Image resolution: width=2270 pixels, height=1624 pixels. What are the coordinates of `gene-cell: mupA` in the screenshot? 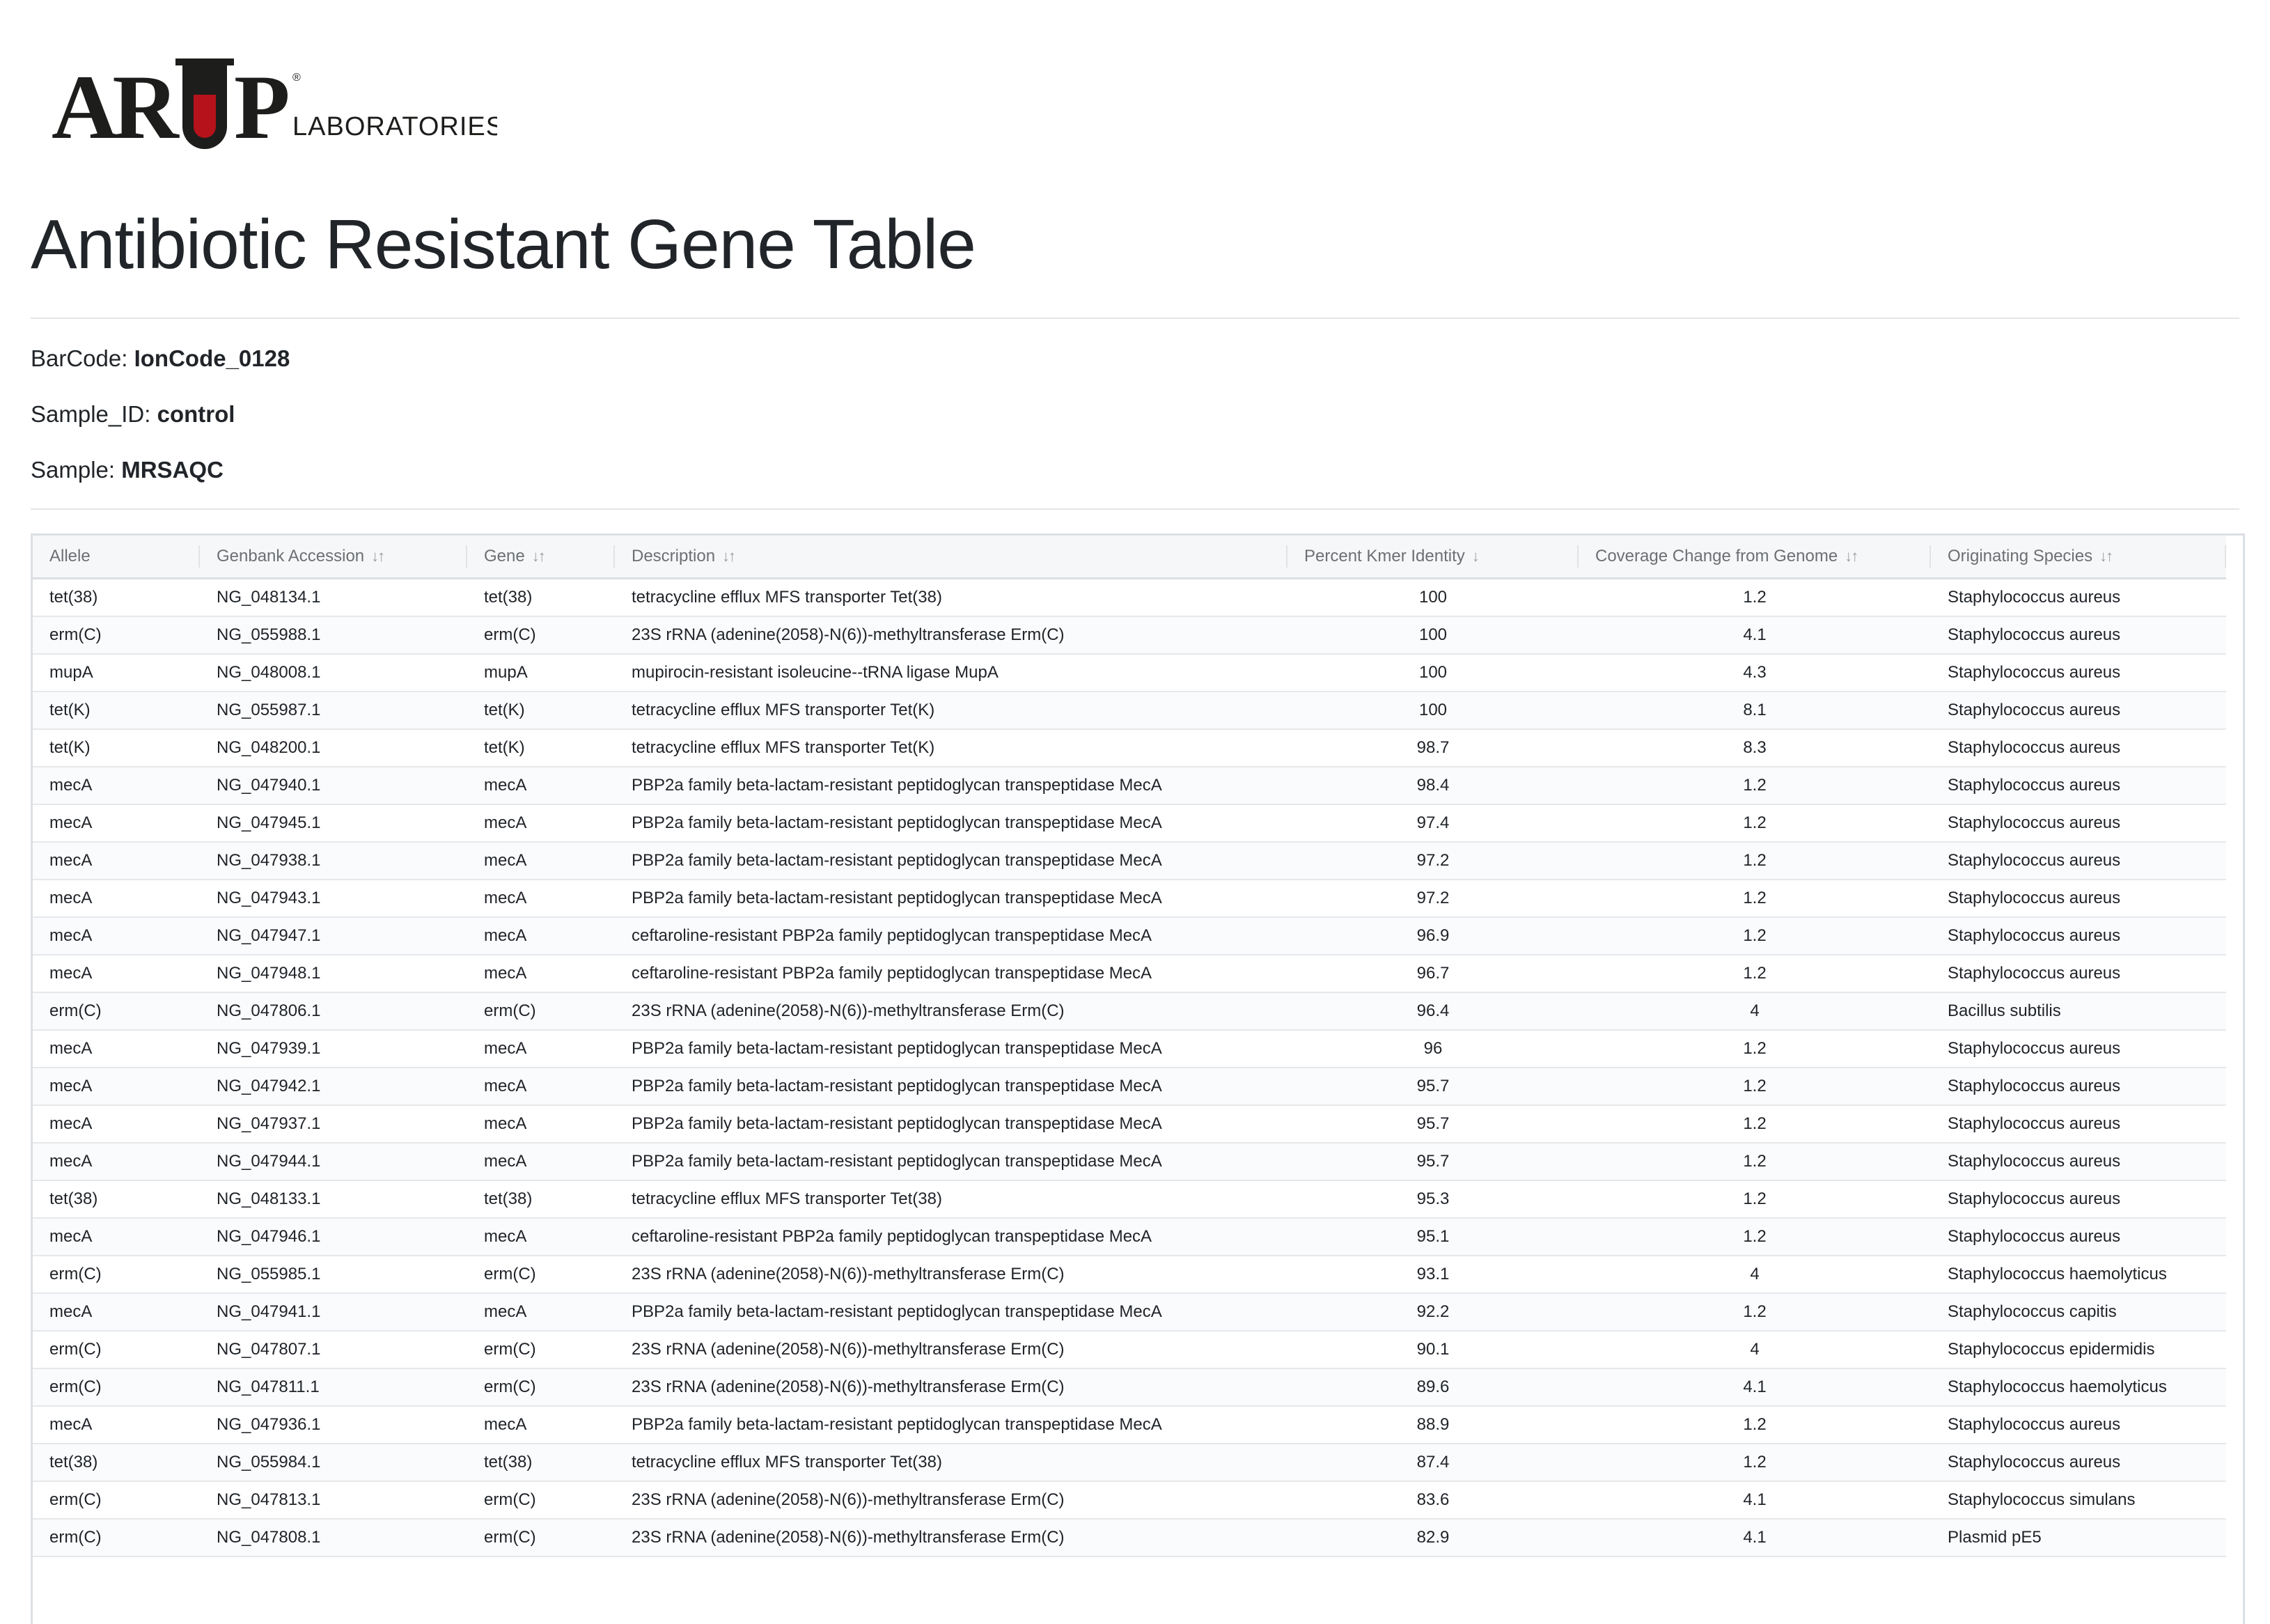 It's located at (541, 672).